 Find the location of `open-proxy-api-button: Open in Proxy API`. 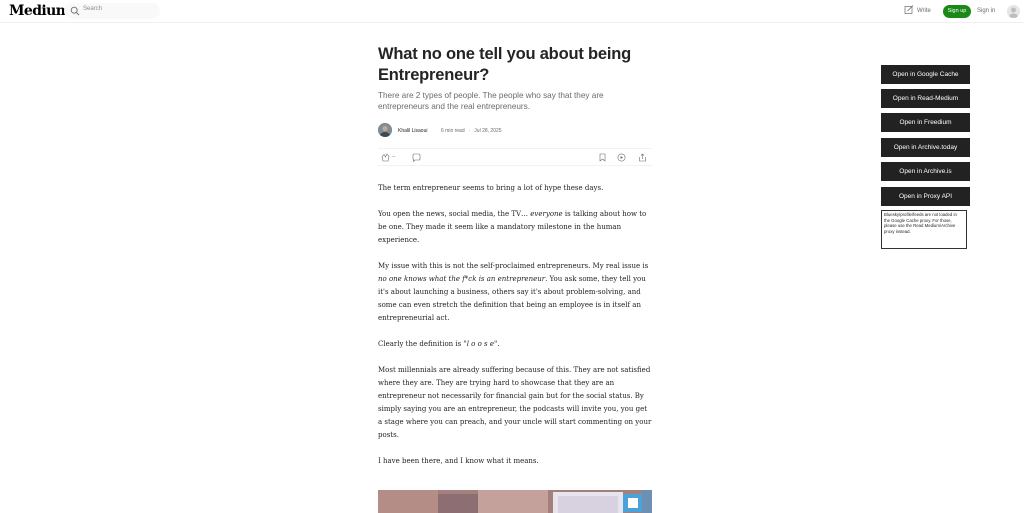

open-proxy-api-button: Open in Proxy API is located at coordinates (925, 196).